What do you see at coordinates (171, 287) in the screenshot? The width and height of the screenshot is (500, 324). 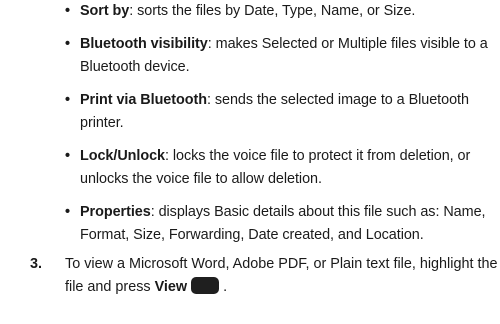 I see `view-label: View` at bounding box center [171, 287].